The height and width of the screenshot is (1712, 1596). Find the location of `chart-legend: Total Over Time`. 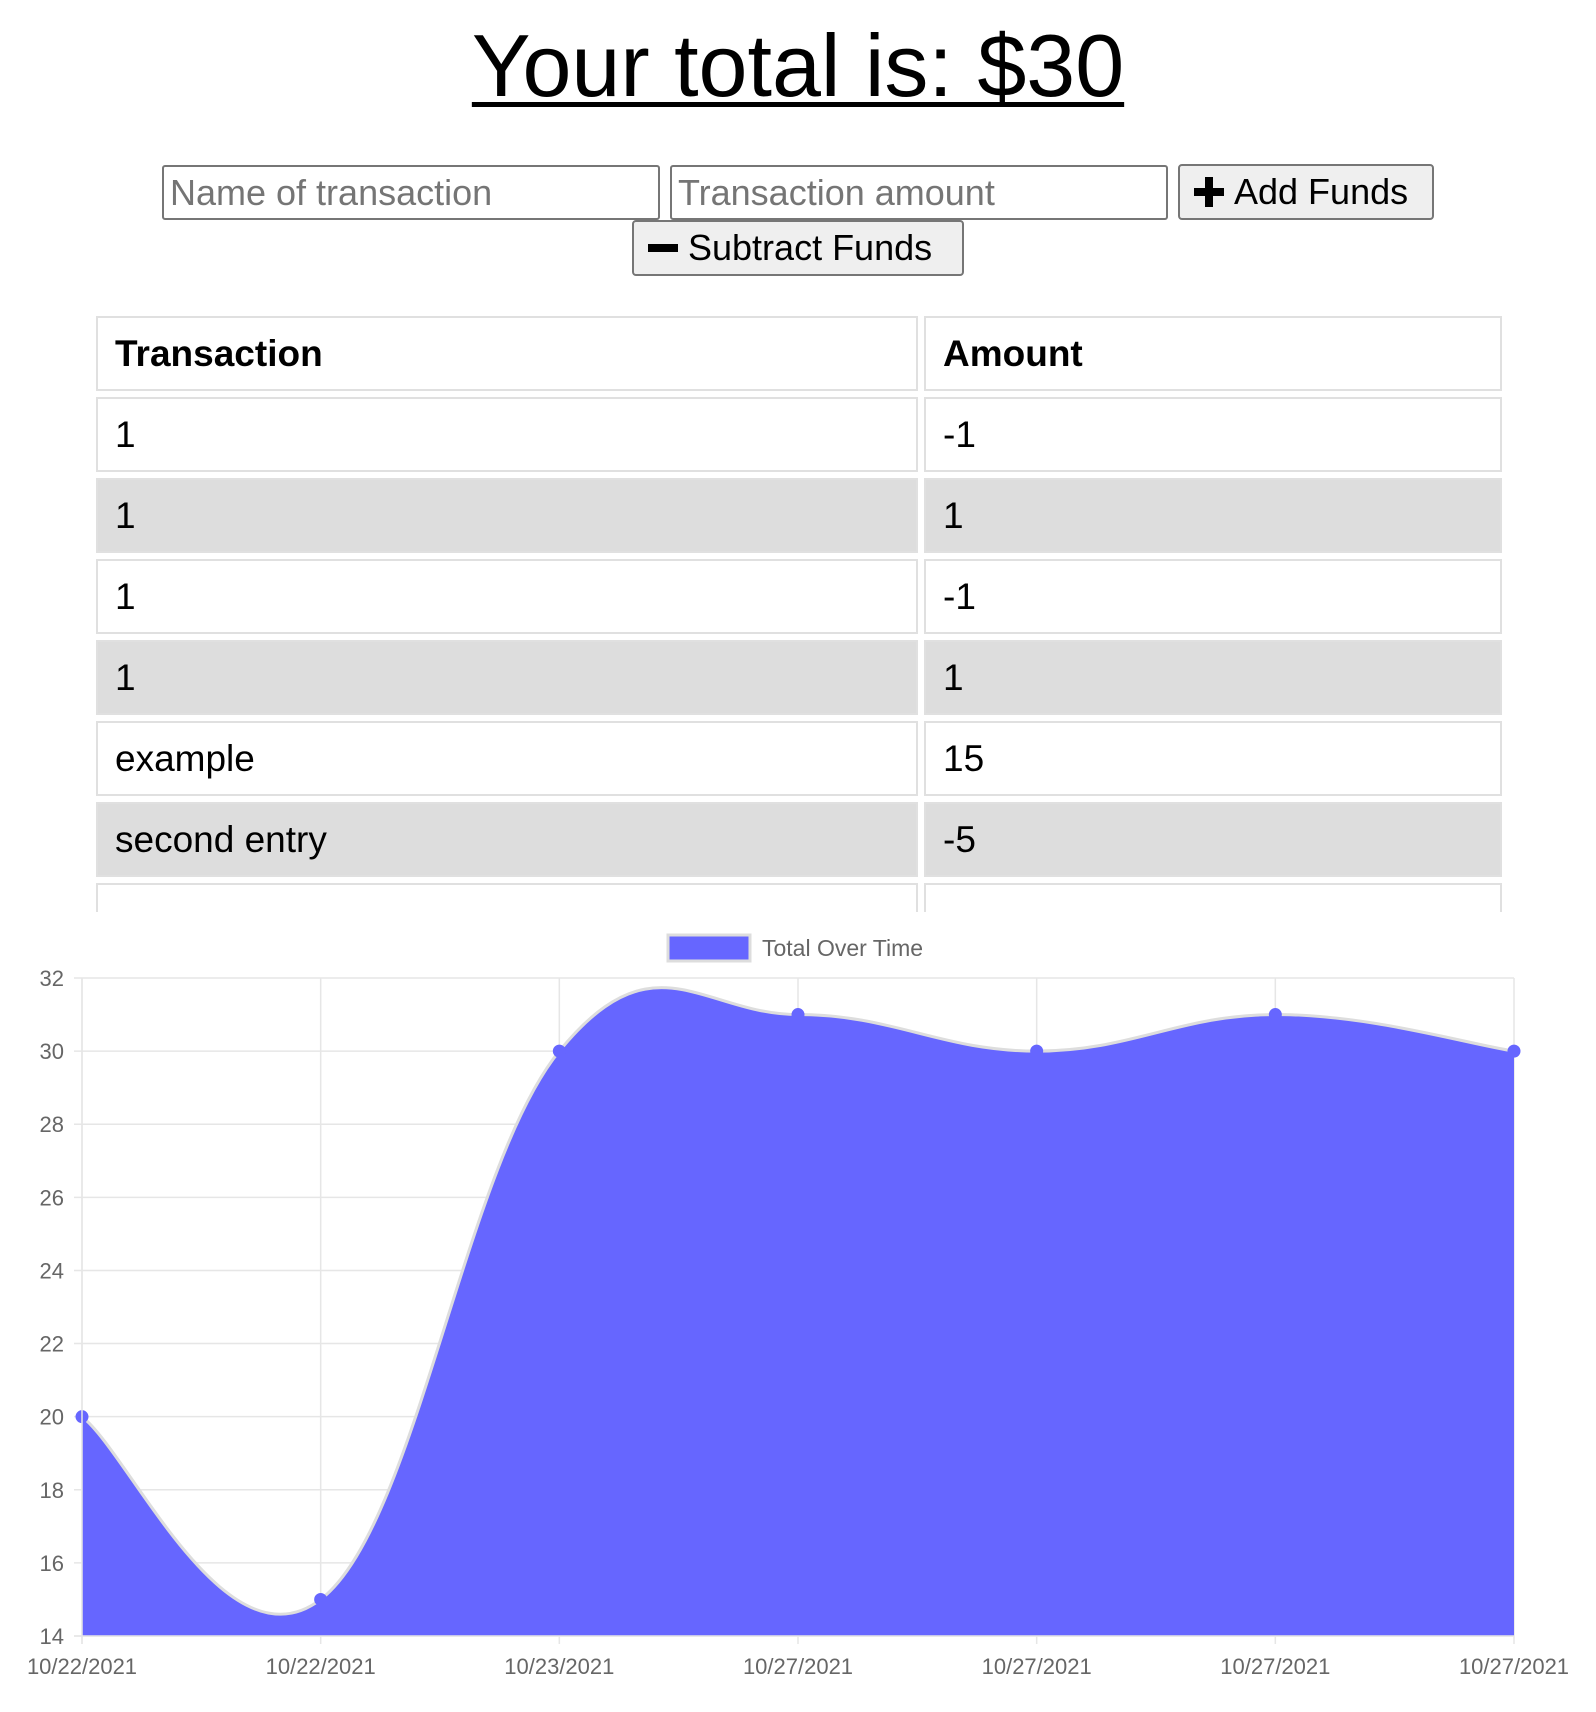

chart-legend: Total Over Time is located at coordinates (794, 948).